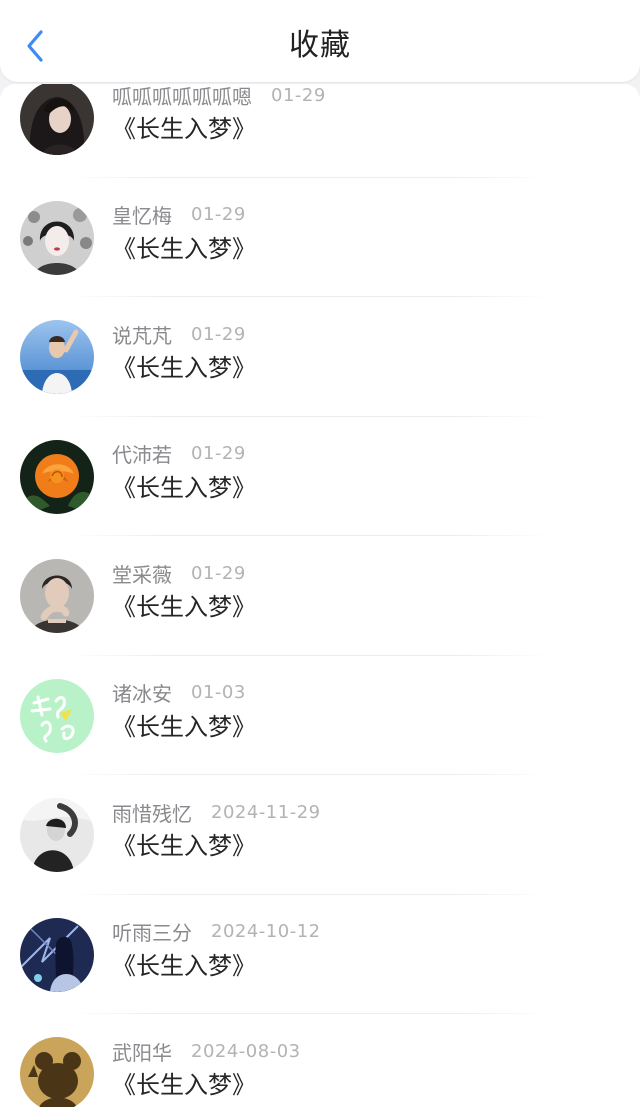 The image size is (640, 1107). I want to click on favorite-date: 2024-11-29, so click(266, 812).